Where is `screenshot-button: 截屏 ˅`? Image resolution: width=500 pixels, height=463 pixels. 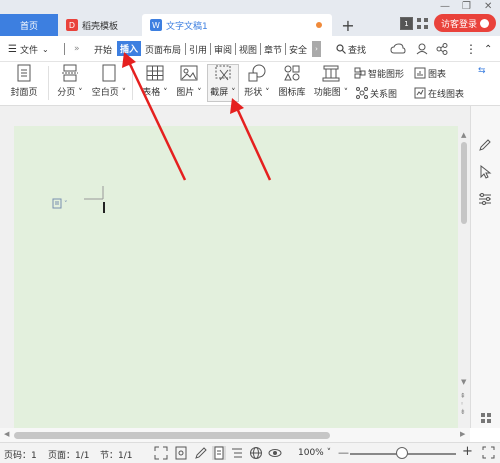
screenshot-button: 截屏 ˅ is located at coordinates (223, 81).